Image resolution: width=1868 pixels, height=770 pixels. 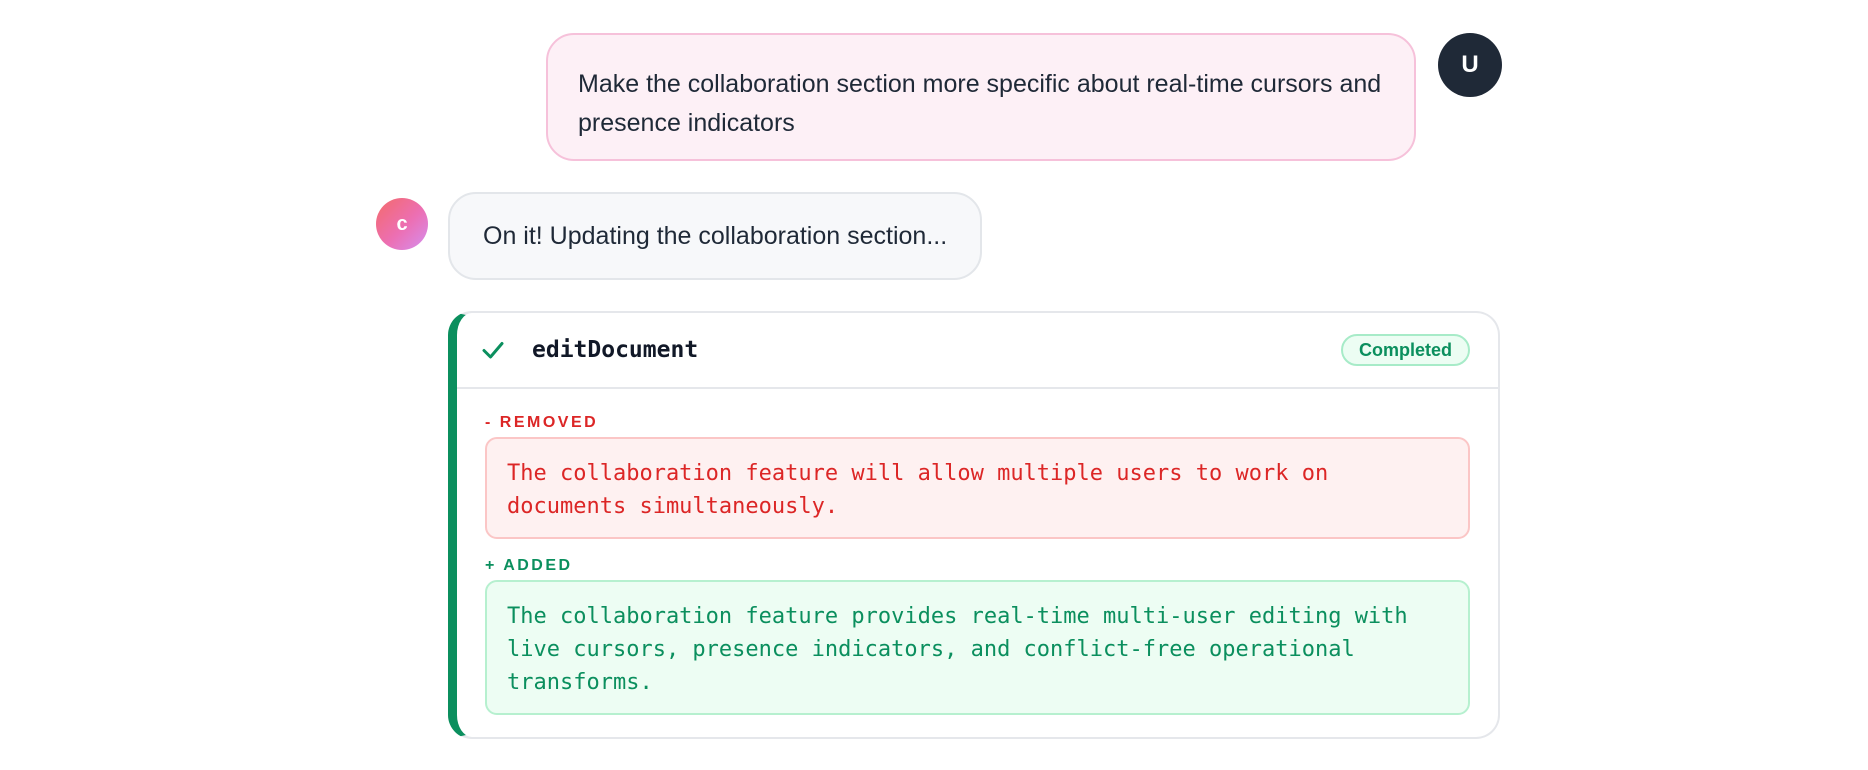 I want to click on check-icon, so click(x=493, y=350).